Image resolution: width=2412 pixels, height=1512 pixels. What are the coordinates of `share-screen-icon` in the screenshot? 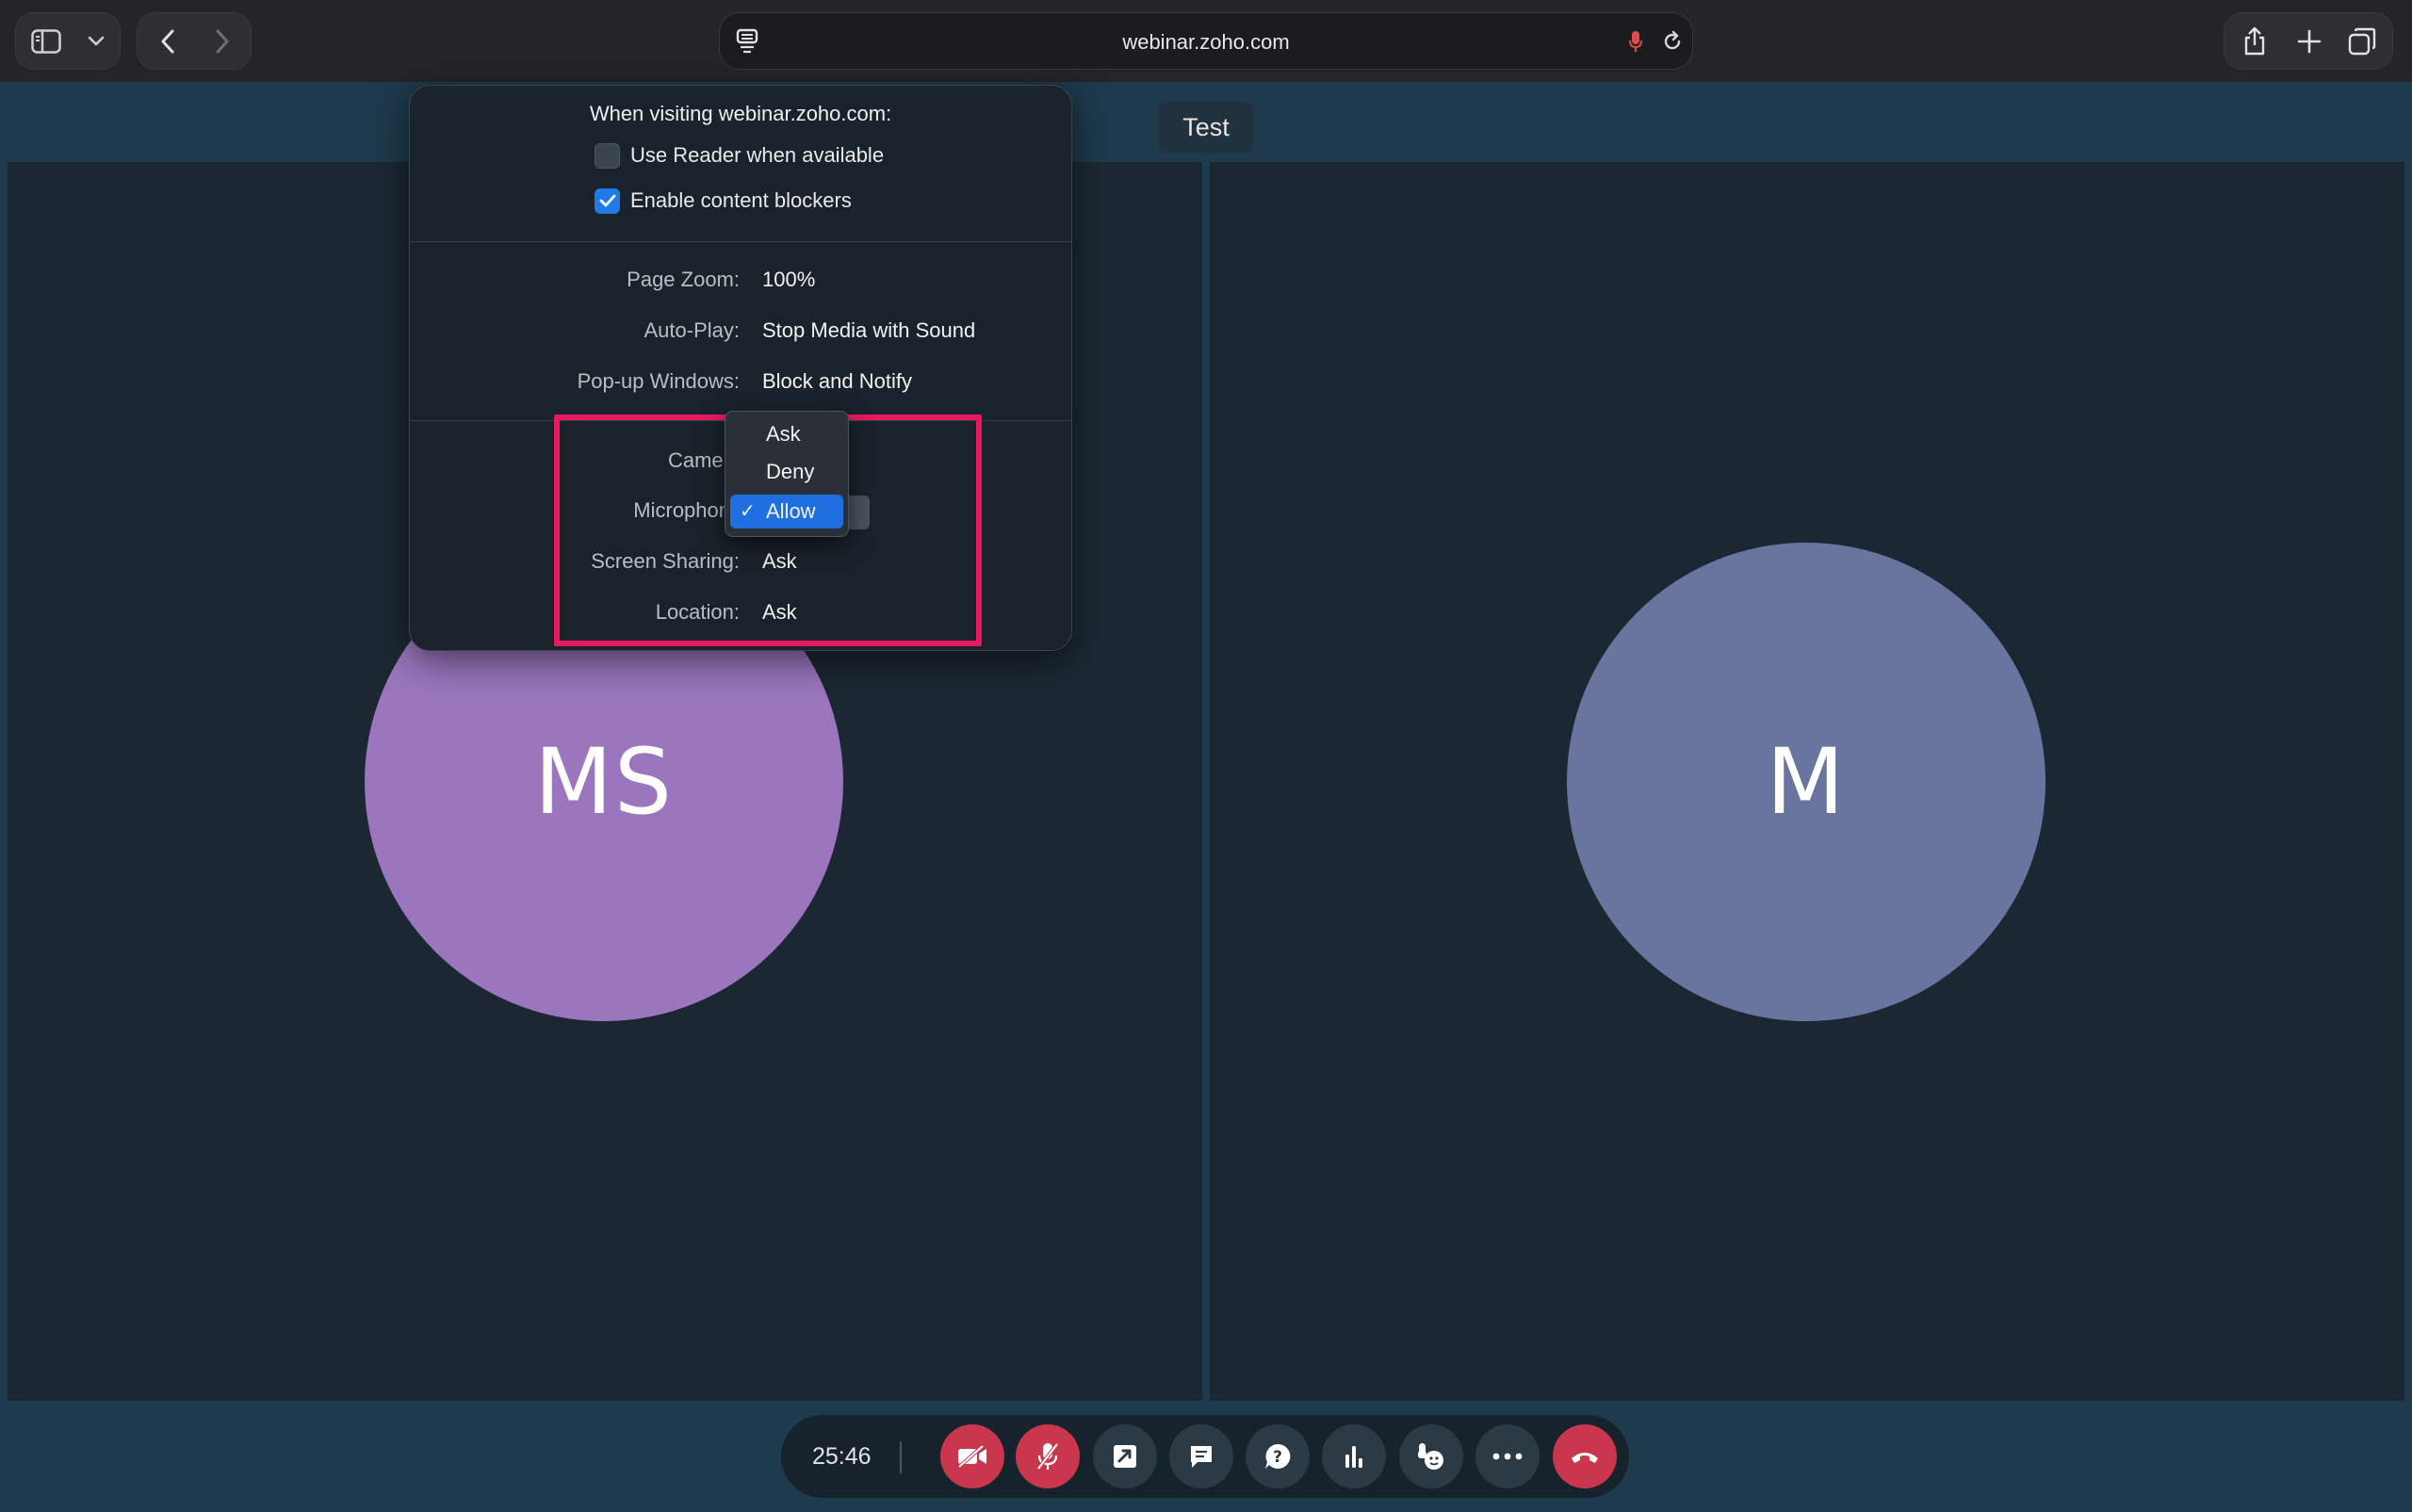 It's located at (1125, 1456).